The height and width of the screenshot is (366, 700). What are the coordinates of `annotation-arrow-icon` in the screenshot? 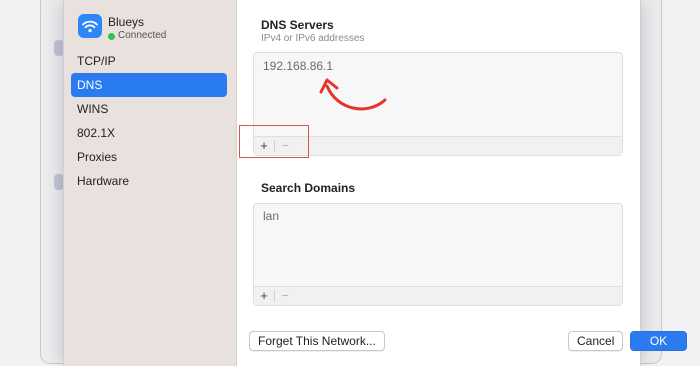 It's located at (353, 94).